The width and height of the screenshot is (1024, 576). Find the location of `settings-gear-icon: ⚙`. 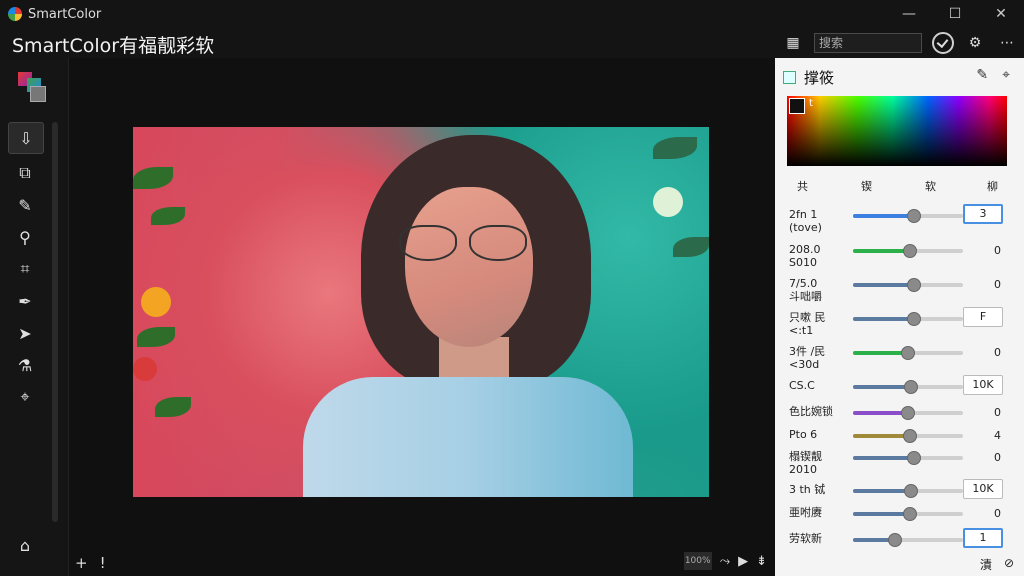

settings-gear-icon: ⚙ is located at coordinates (975, 43).